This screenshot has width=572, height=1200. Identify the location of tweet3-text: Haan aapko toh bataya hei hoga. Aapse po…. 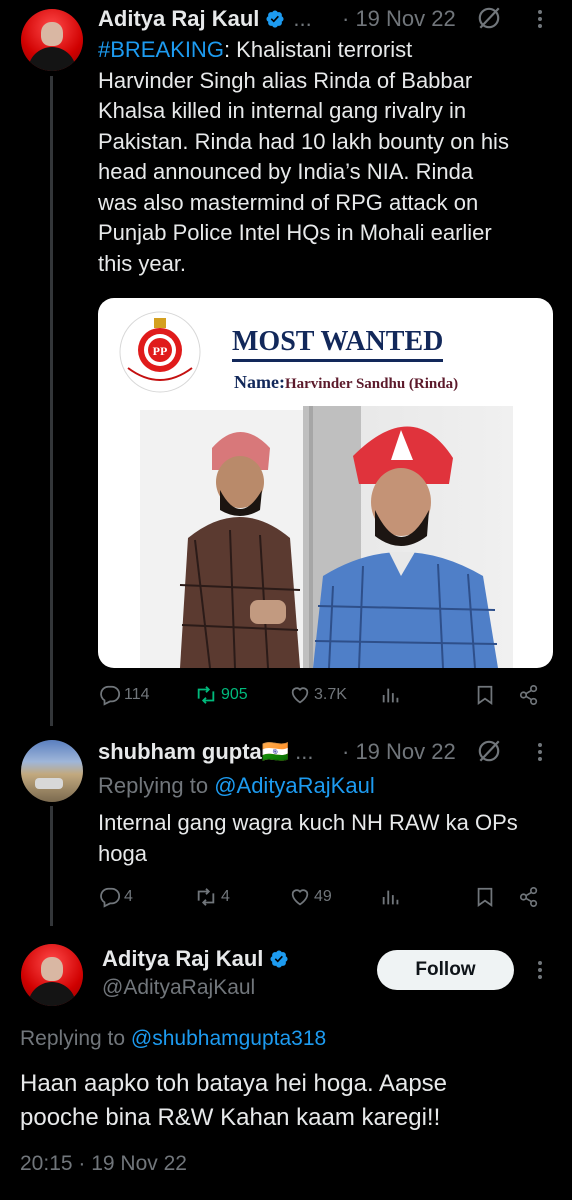
(290, 1101).